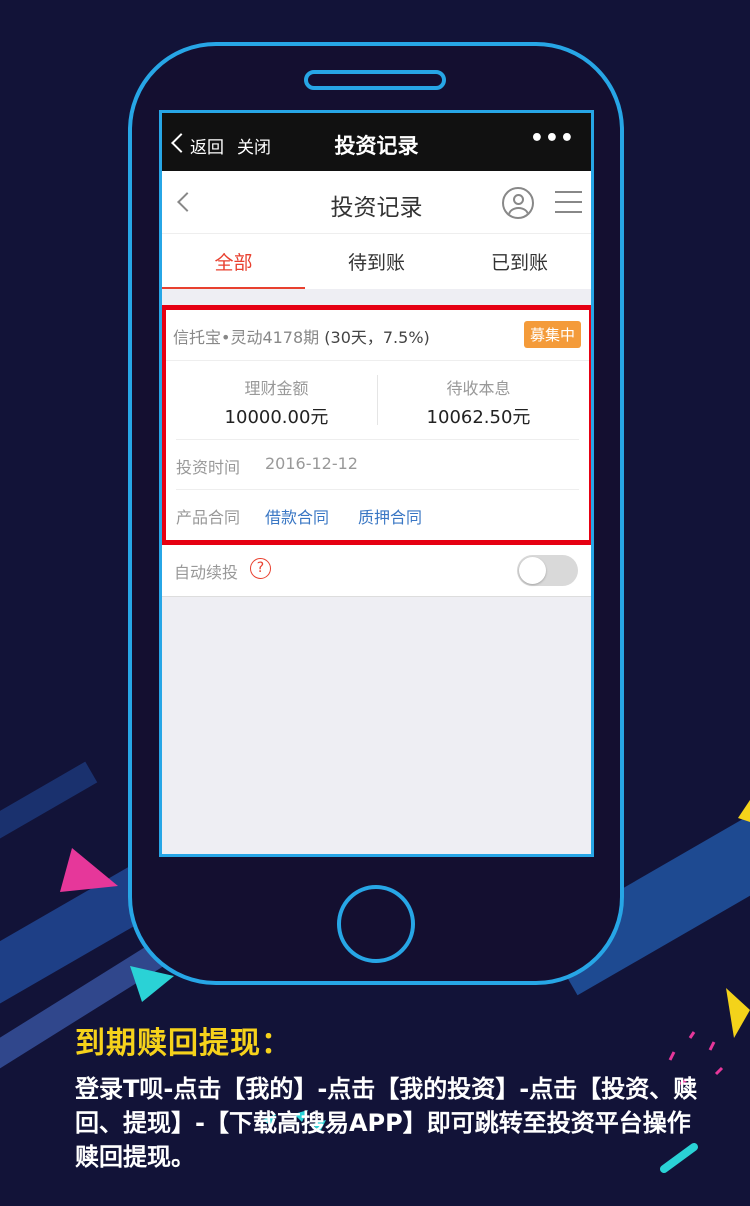 This screenshot has width=750, height=1206. Describe the element at coordinates (518, 203) in the screenshot. I see `user-profile-icon` at that location.